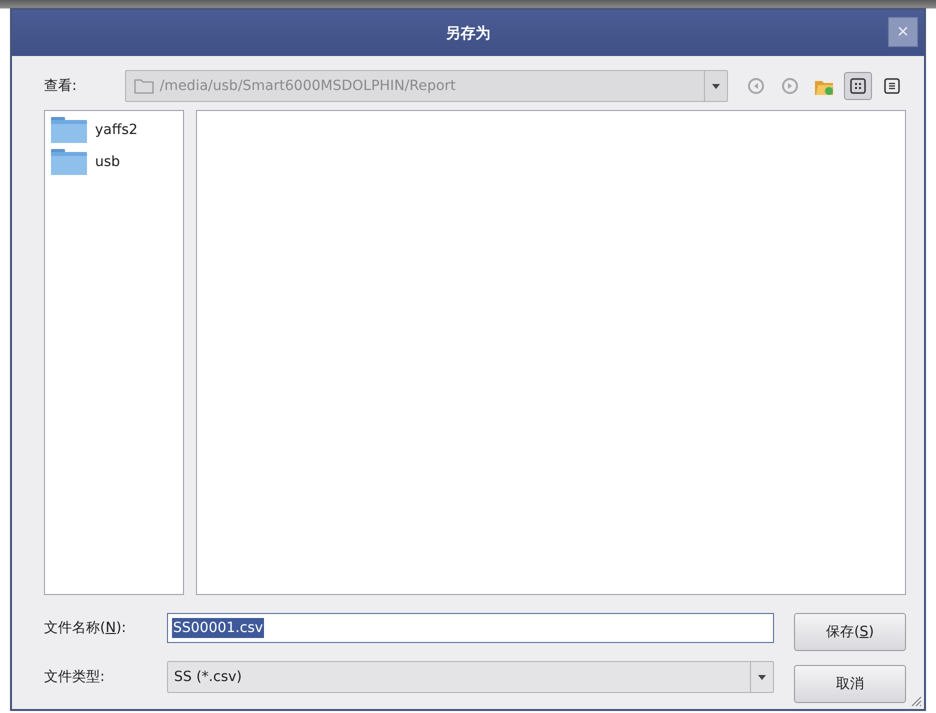 The height and width of the screenshot is (713, 936). Describe the element at coordinates (86, 628) in the screenshot. I see `file-name-label: 文件名称(N):` at that location.